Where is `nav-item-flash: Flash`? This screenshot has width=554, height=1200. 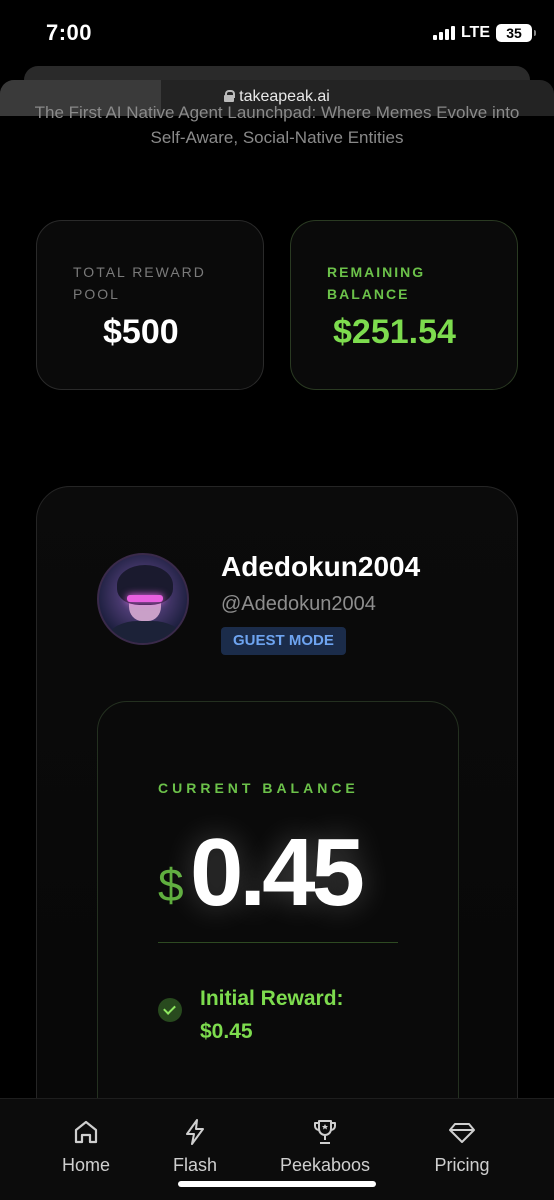
nav-item-flash: Flash is located at coordinates (195, 1146).